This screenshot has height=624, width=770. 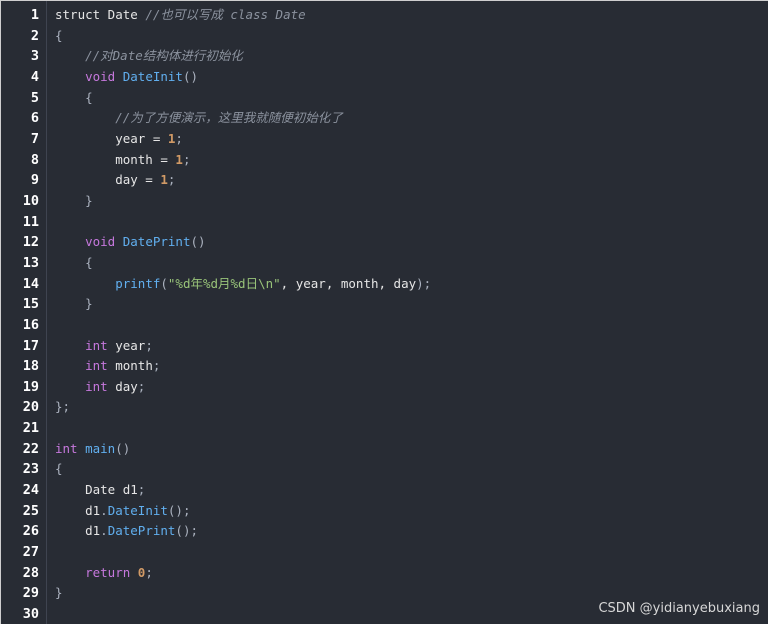 I want to click on code-line: 13 {, so click(x=384, y=263).